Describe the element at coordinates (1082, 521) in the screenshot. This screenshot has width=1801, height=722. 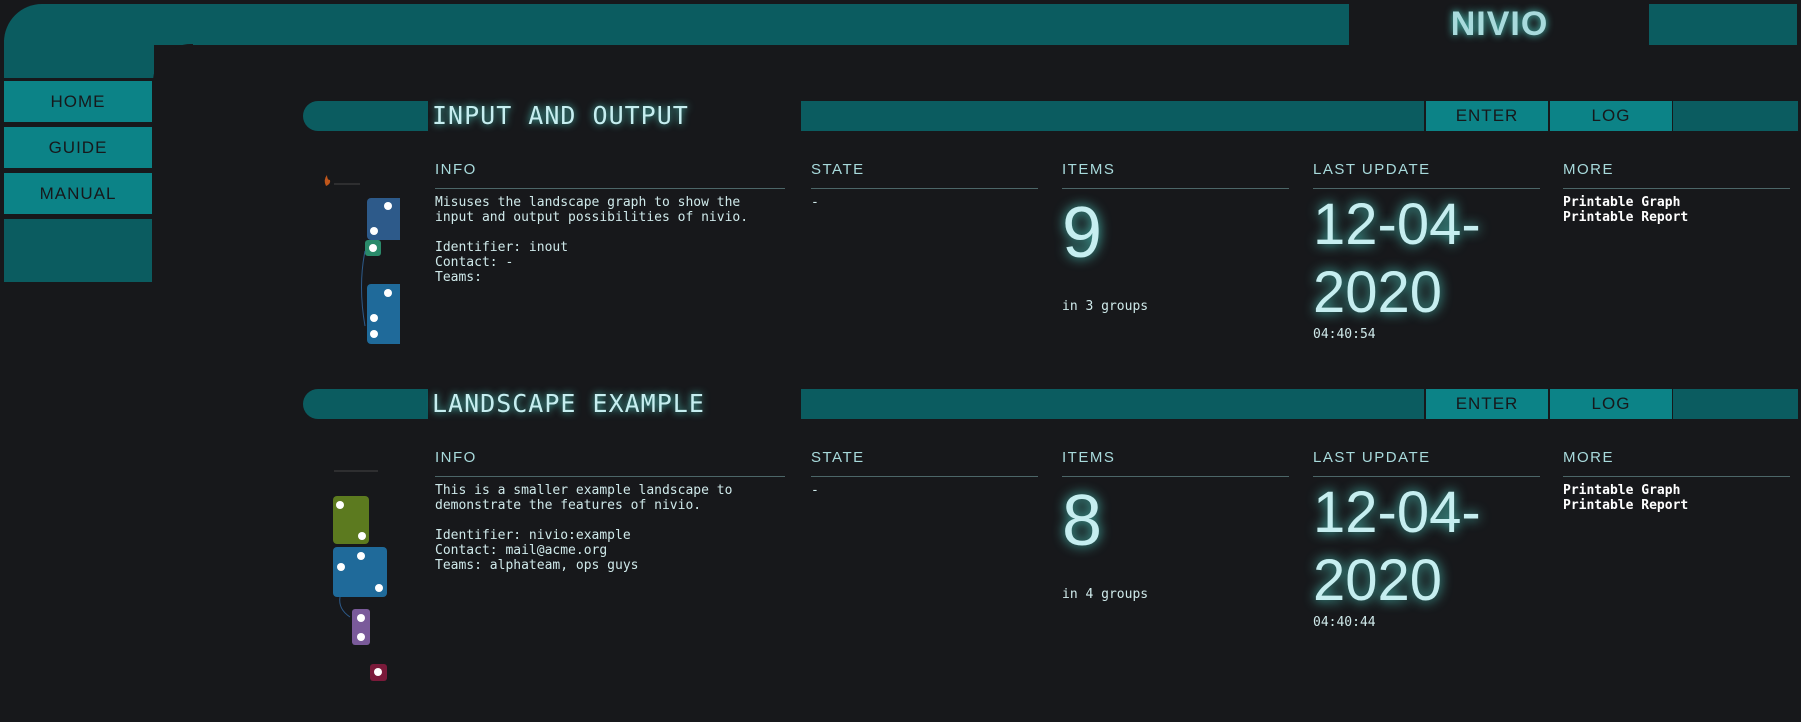
I see `items-count: 8` at that location.